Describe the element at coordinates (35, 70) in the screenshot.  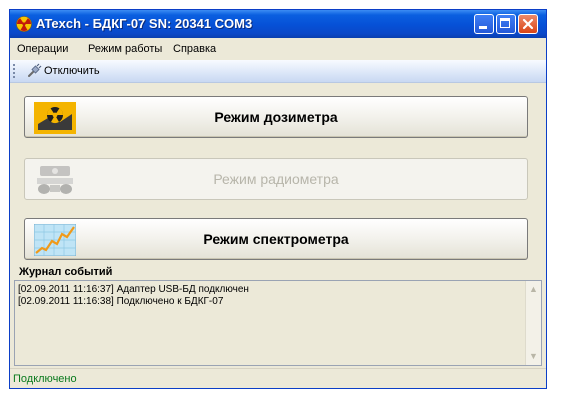
I see `plug-icon` at that location.